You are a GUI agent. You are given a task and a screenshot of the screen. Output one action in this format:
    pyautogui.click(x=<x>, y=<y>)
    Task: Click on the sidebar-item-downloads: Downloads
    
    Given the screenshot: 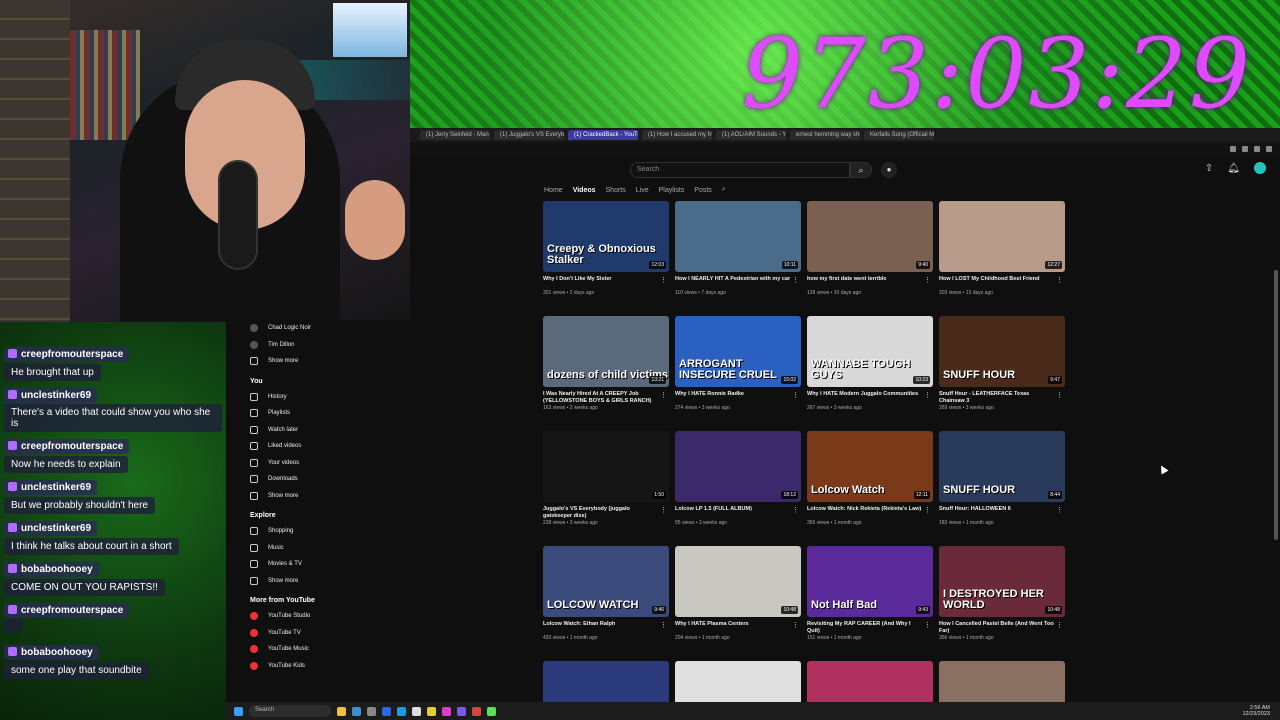 What is the action you would take?
    pyautogui.click(x=330, y=479)
    